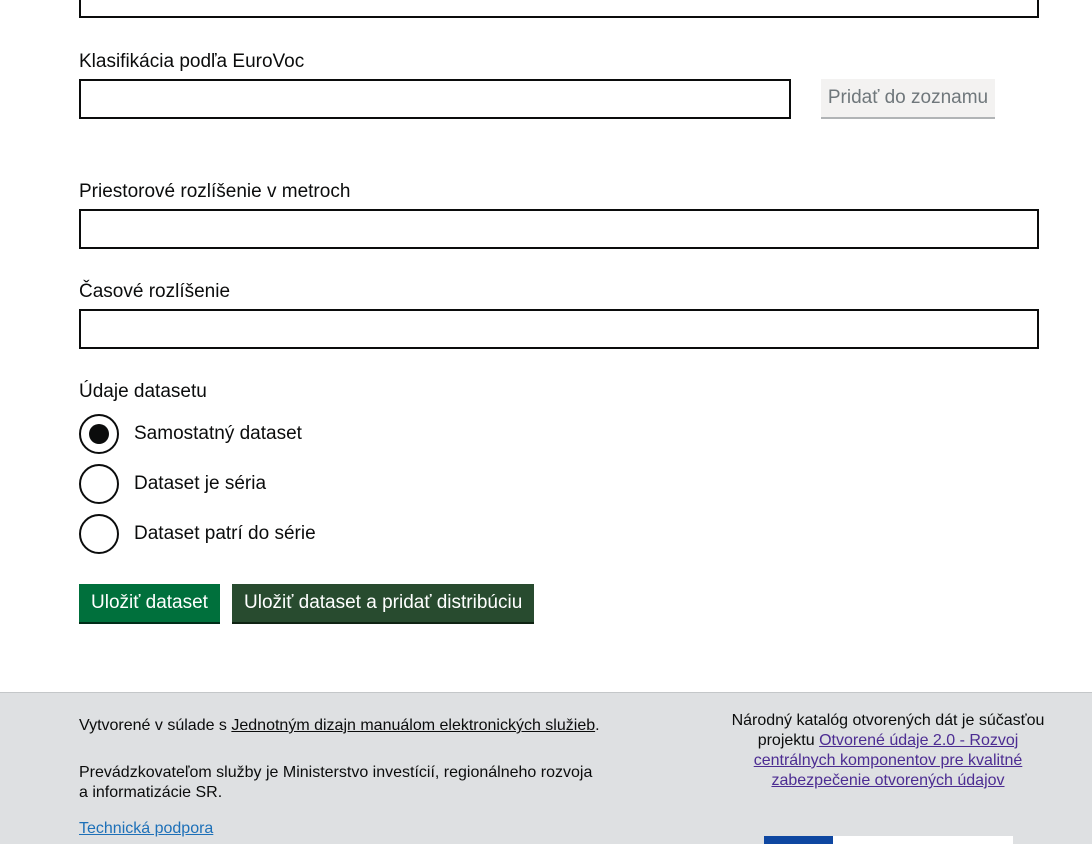 The width and height of the screenshot is (1092, 844). Describe the element at coordinates (146, 829) in the screenshot. I see `technical-support-link: Technická podpora` at that location.